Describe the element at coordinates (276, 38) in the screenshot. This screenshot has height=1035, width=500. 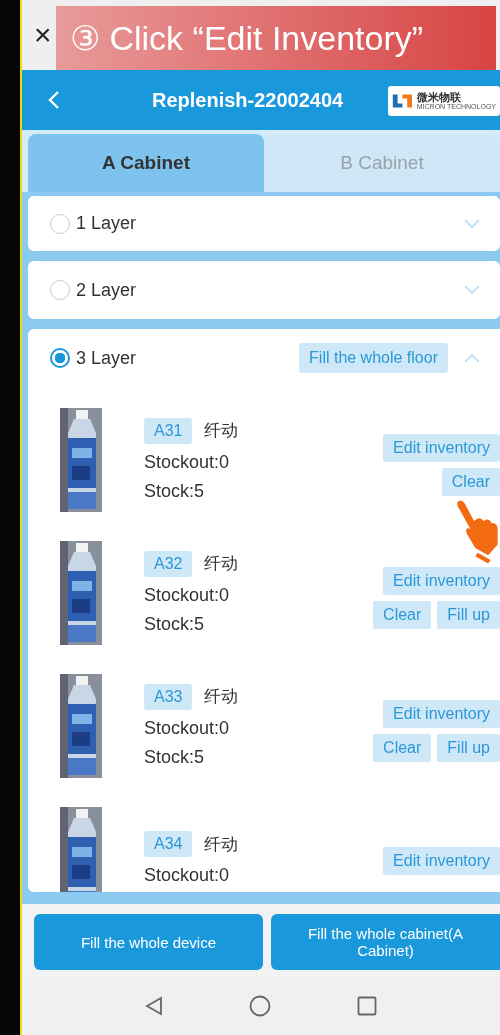
I see `instruction-banner: ③ Click “Edit Inventory”` at that location.